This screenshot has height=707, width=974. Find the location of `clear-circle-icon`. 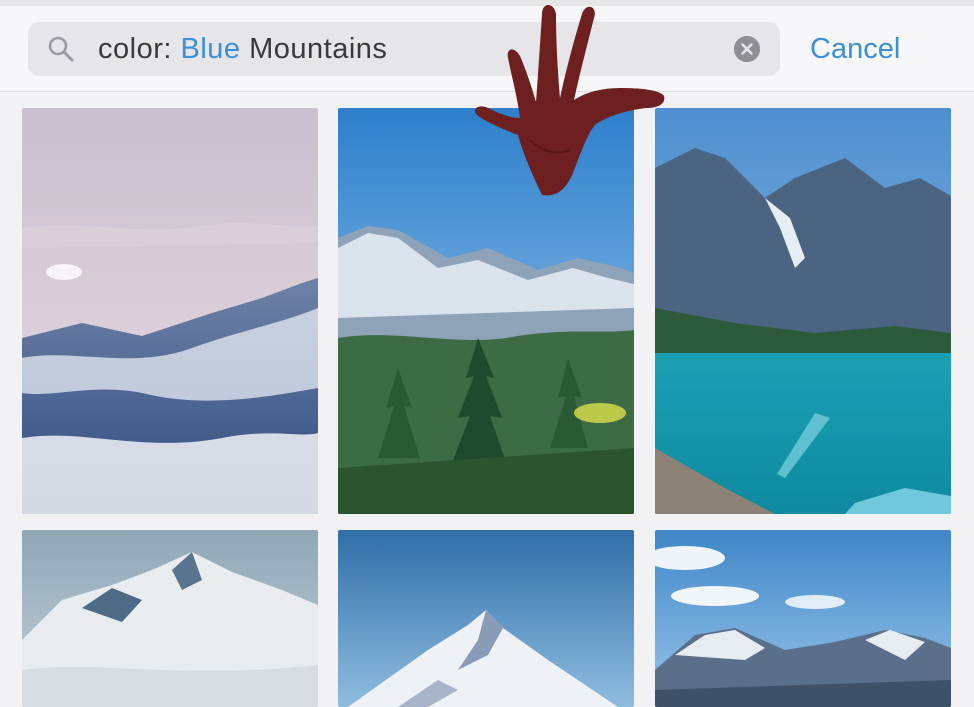

clear-circle-icon is located at coordinates (747, 49).